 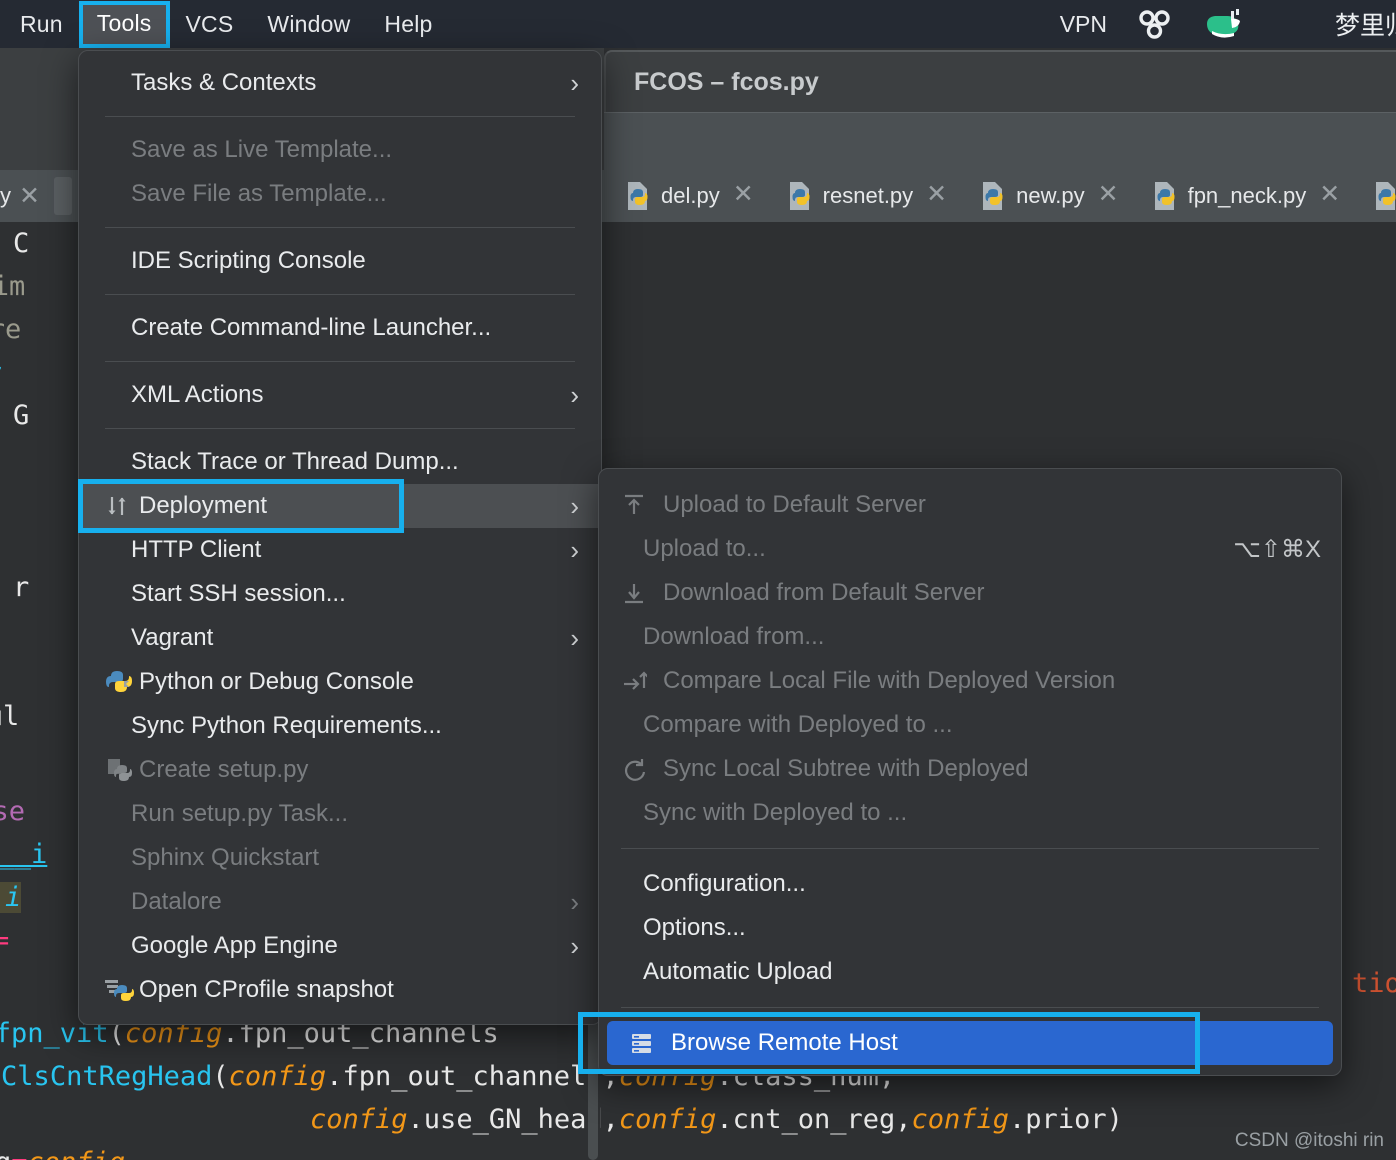 I want to click on tools-menu-item-open-cprofile-snapshot: Open CProfile snapshot, so click(x=340, y=990).